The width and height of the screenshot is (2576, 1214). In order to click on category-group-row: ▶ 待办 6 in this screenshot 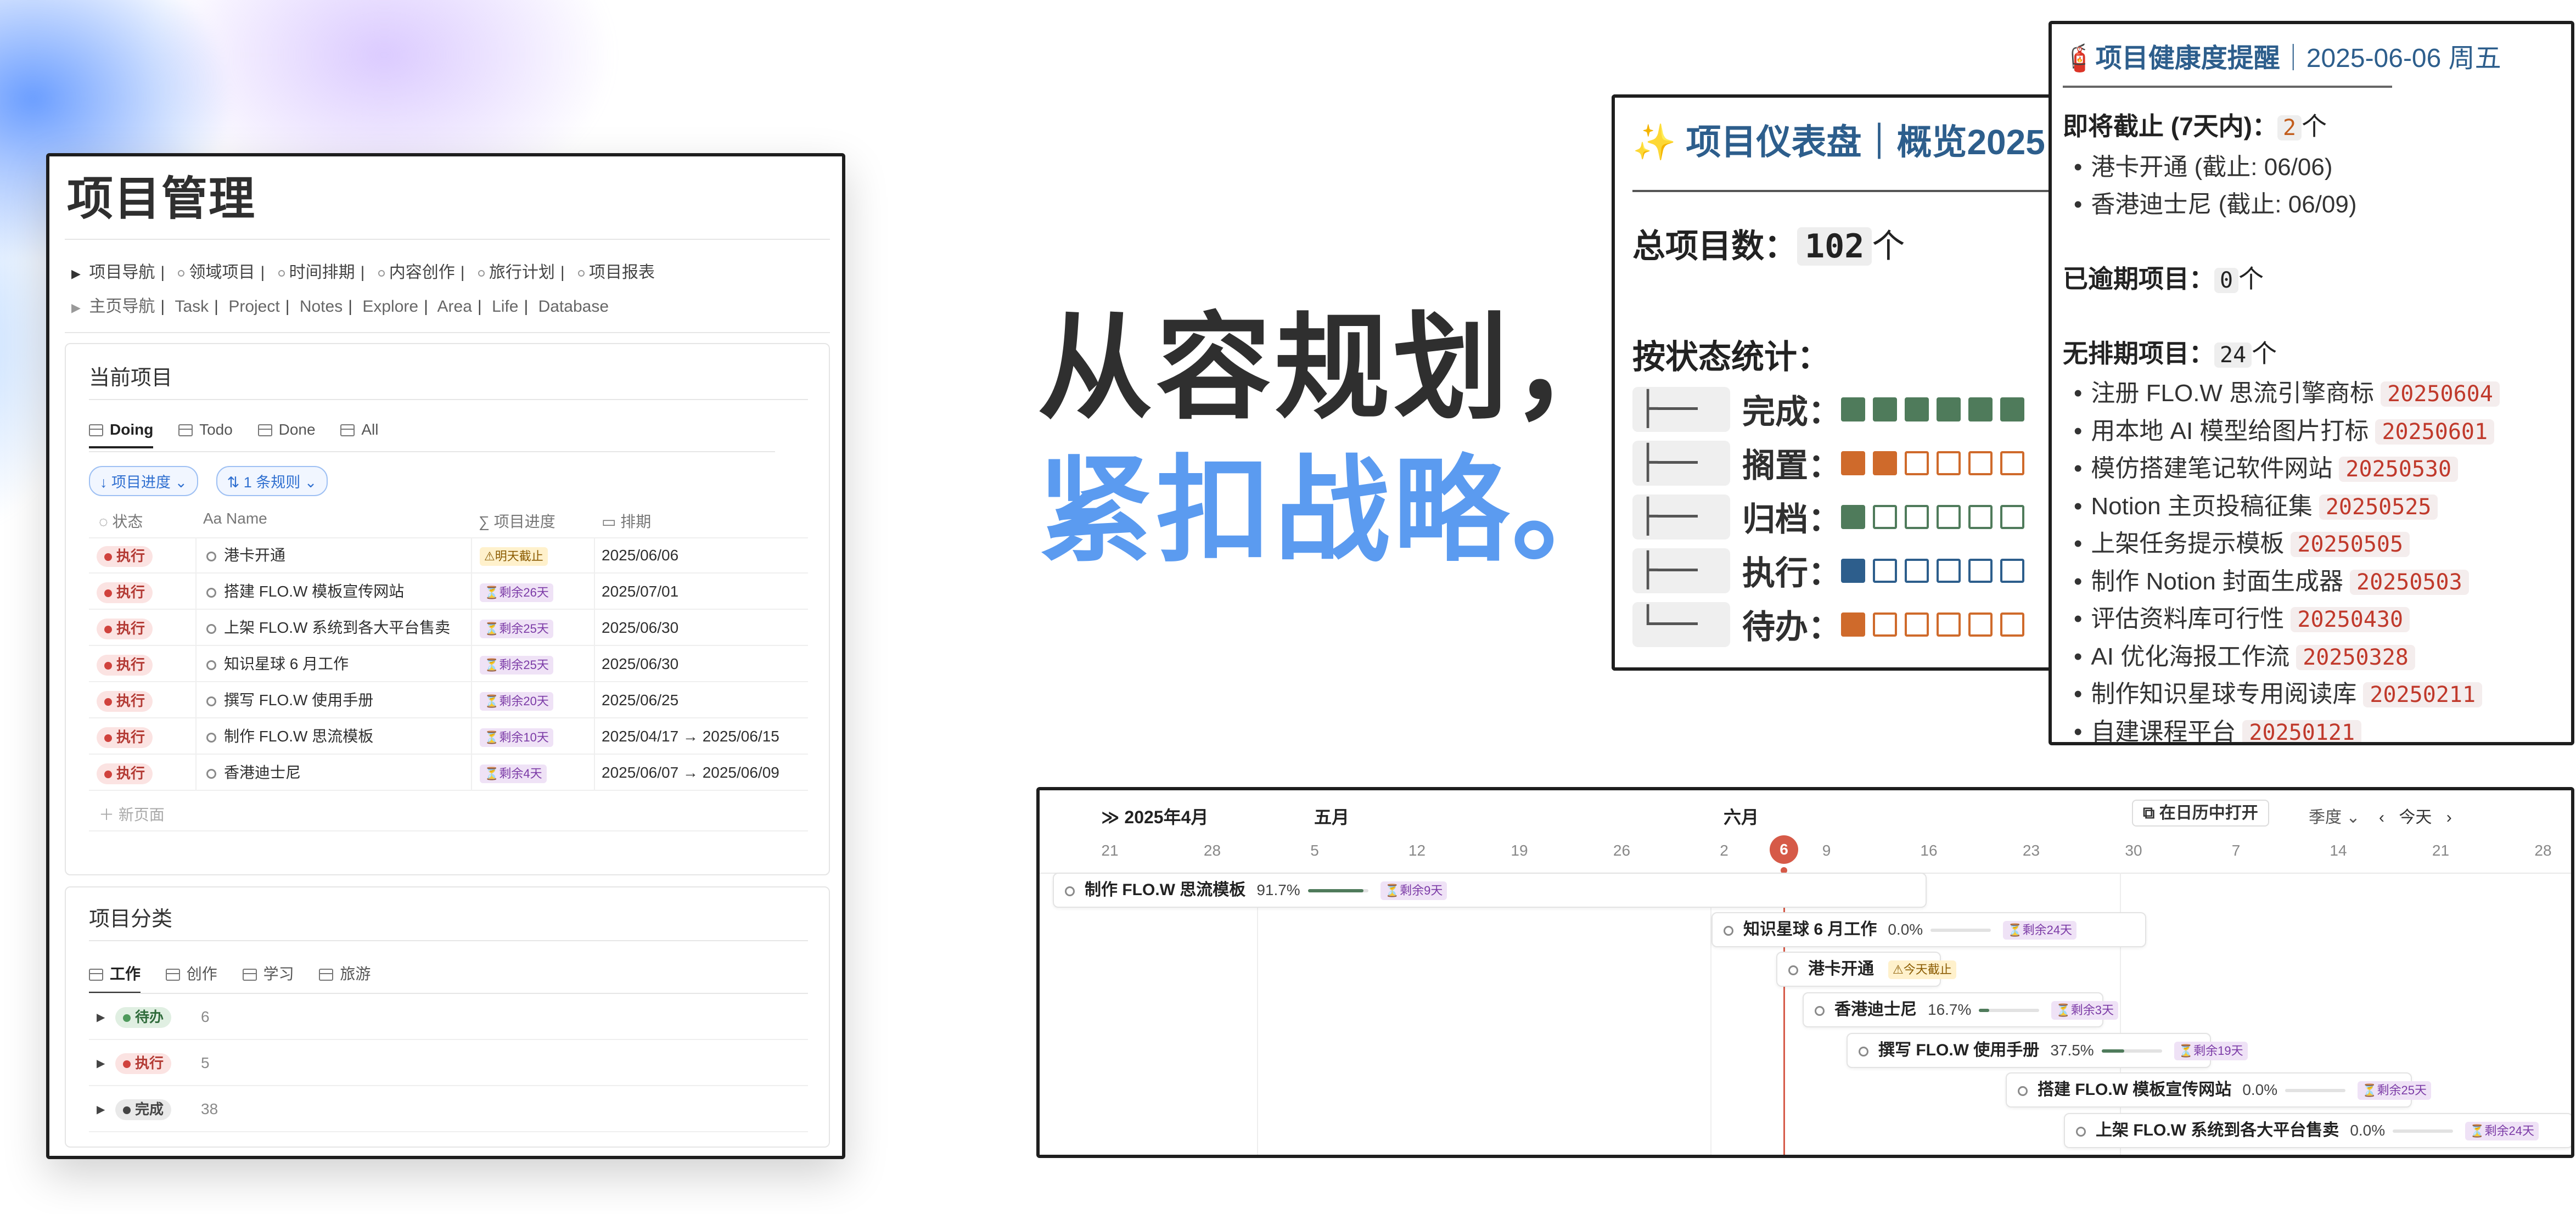, I will do `click(448, 1017)`.